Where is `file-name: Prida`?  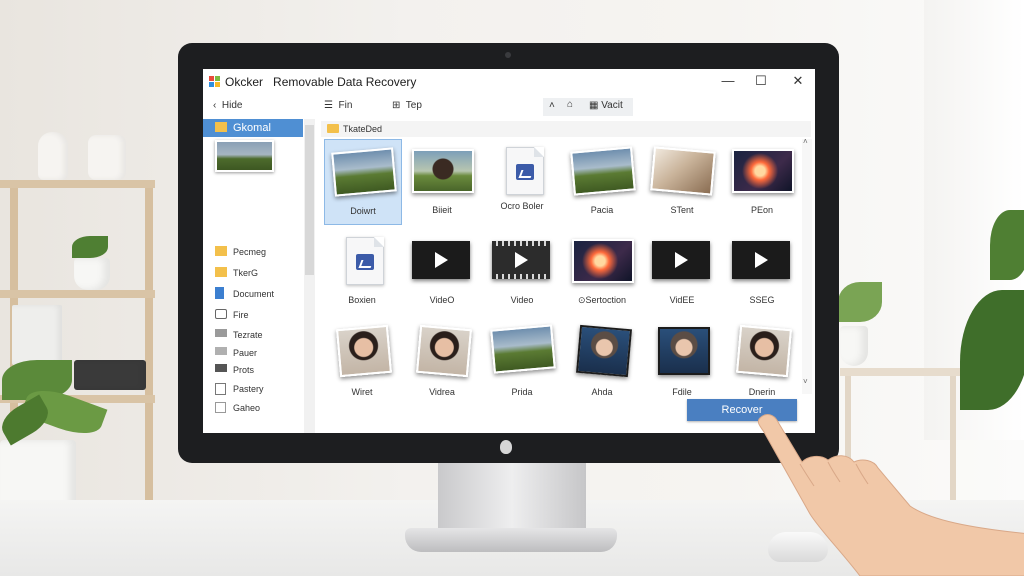
file-name: Prida is located at coordinates (522, 392).